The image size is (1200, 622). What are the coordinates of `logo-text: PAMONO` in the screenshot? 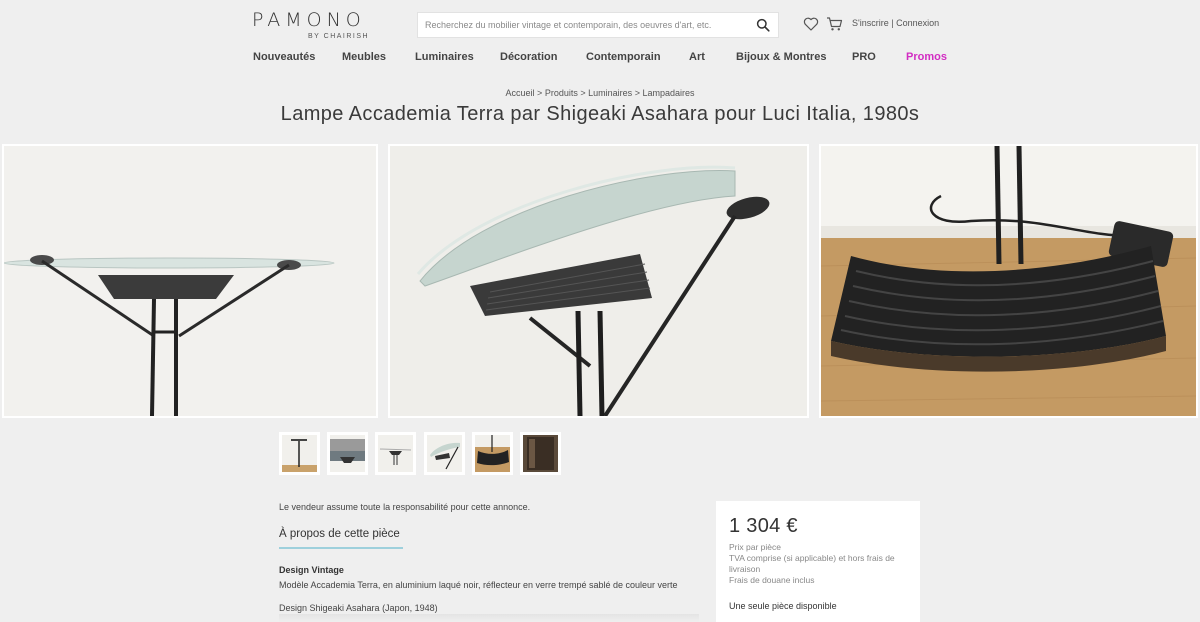 It's located at (309, 20).